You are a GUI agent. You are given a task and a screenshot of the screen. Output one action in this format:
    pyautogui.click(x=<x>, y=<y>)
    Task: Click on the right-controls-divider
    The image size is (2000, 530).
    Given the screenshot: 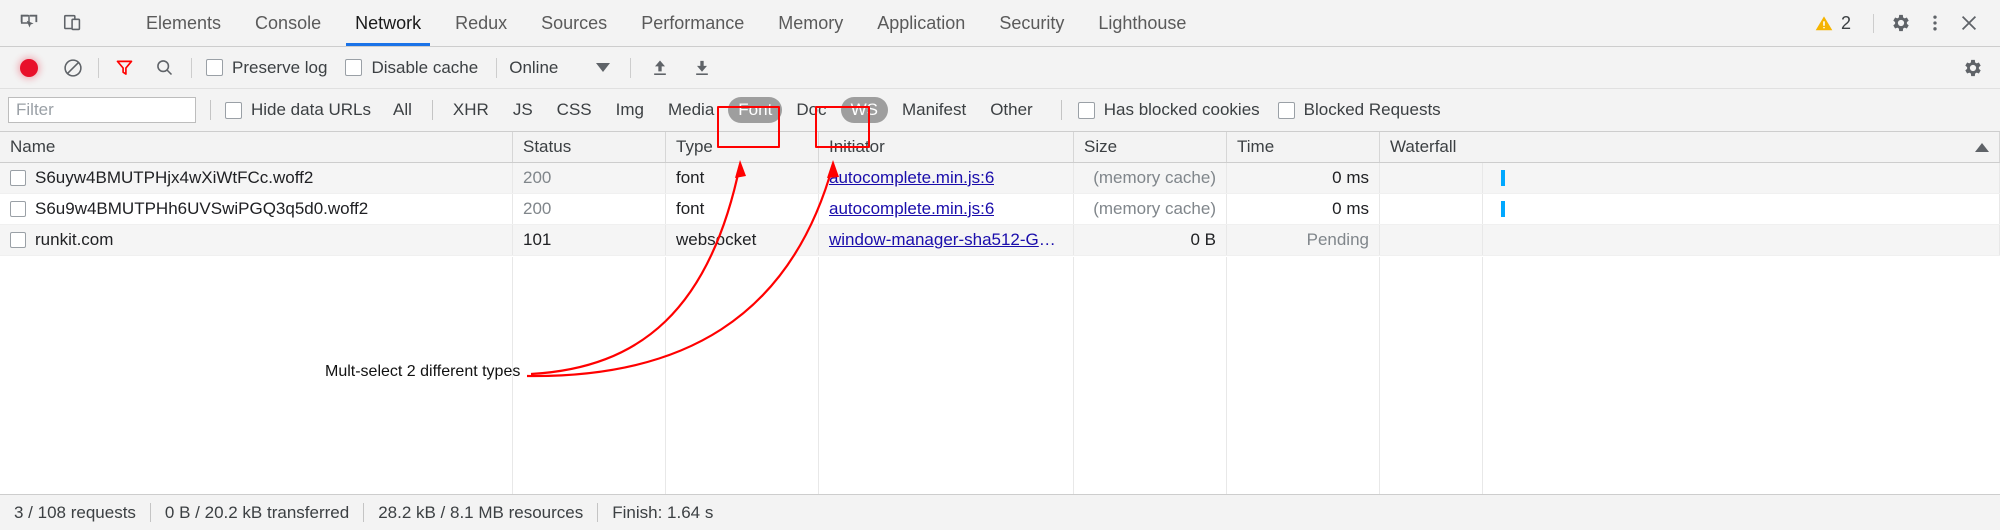 What is the action you would take?
    pyautogui.click(x=1873, y=23)
    